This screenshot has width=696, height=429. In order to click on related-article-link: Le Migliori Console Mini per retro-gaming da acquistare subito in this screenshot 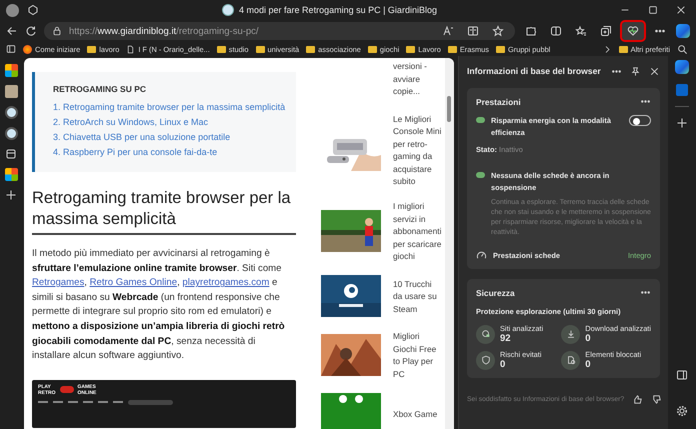, I will do `click(418, 150)`.